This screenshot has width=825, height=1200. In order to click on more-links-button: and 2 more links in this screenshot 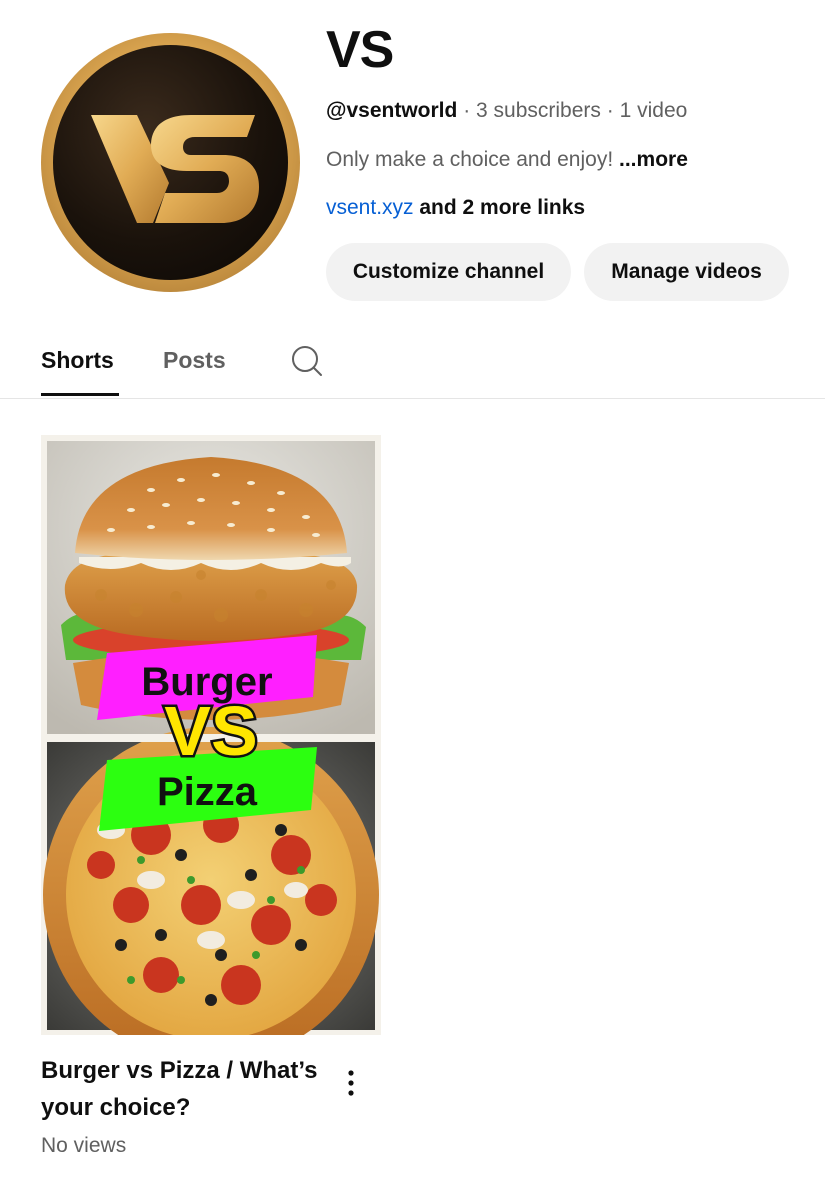, I will do `click(502, 207)`.